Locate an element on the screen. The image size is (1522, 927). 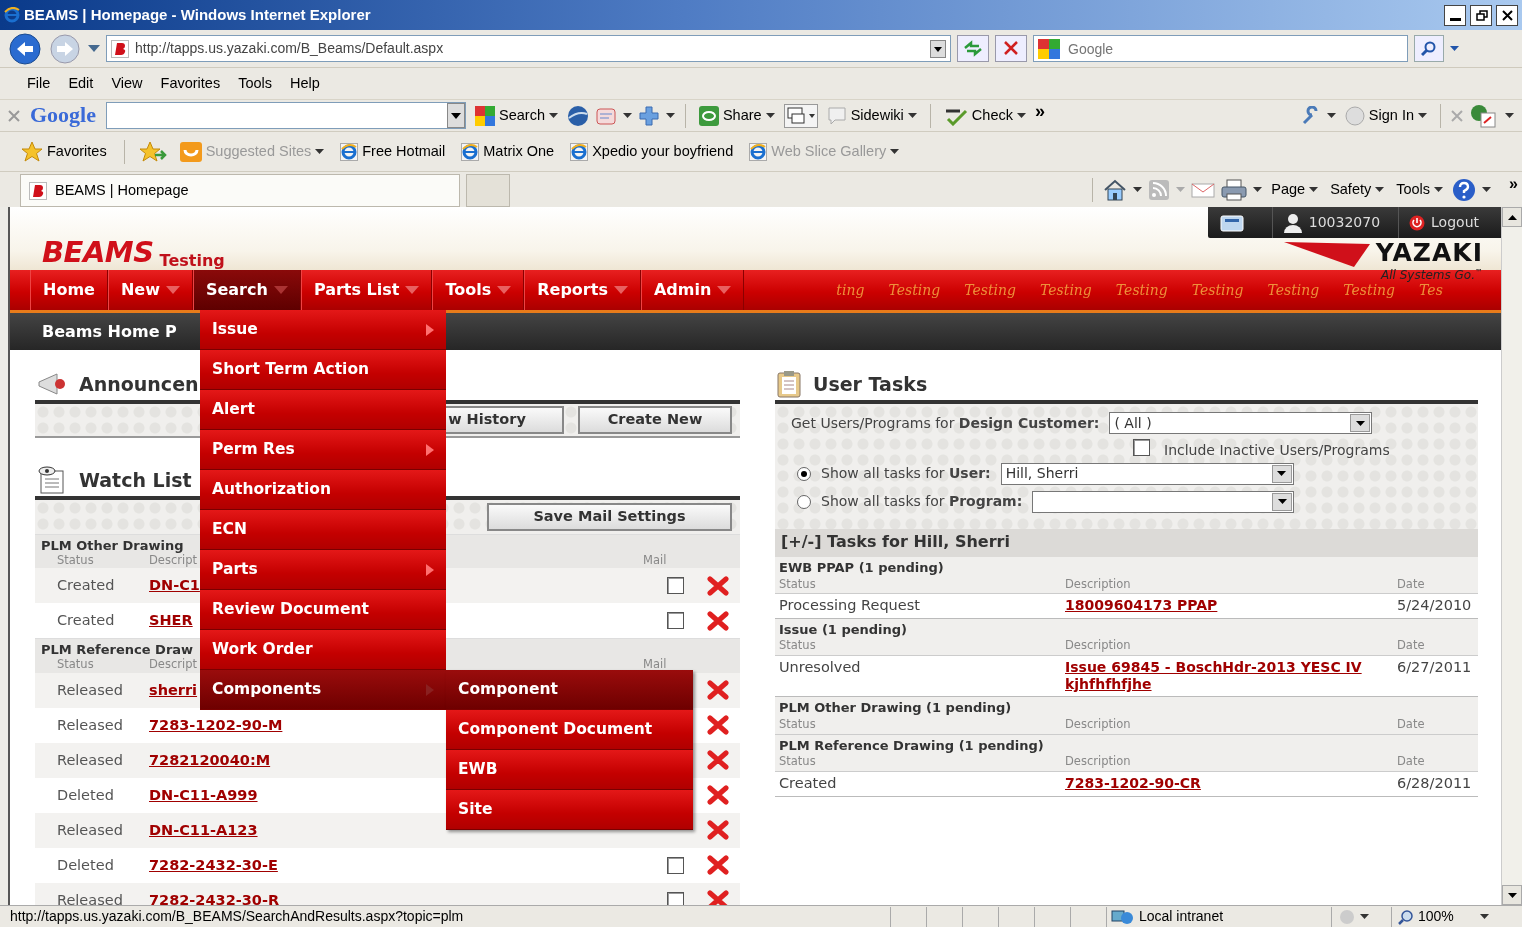
command-menu: Tools is located at coordinates (1420, 189).